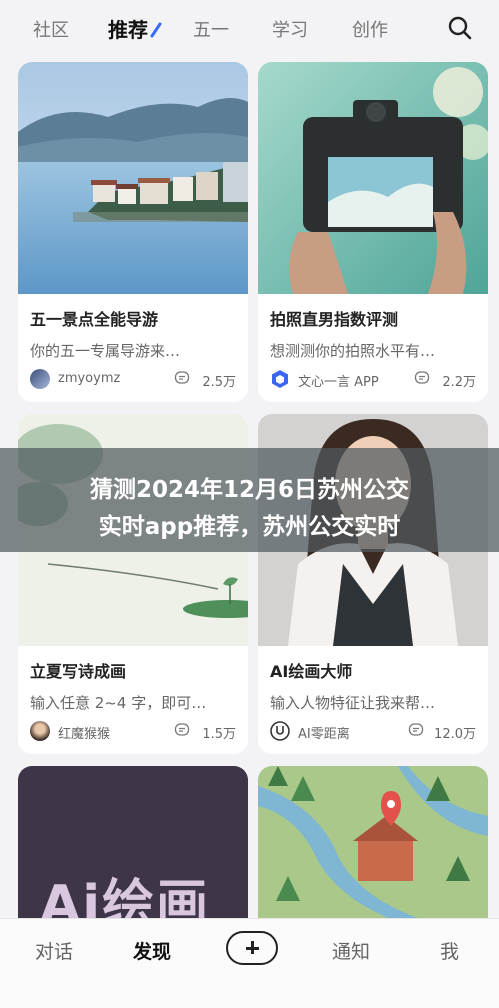 This screenshot has width=499, height=1008. I want to click on author-name: 文心一言 APP, so click(338, 382).